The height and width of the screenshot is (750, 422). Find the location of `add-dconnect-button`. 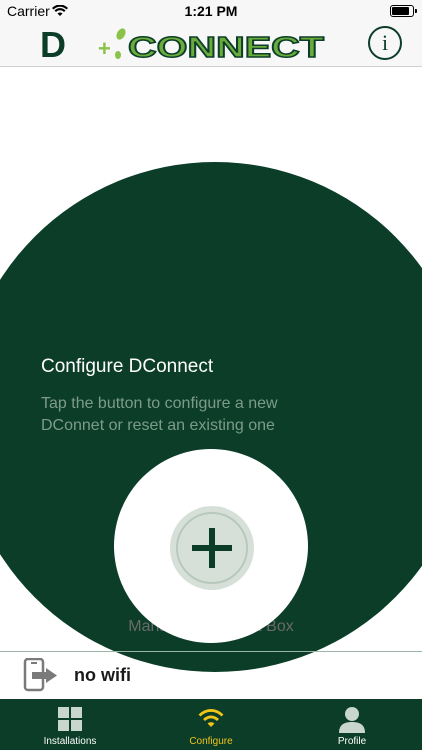

add-dconnect-button is located at coordinates (212, 548).